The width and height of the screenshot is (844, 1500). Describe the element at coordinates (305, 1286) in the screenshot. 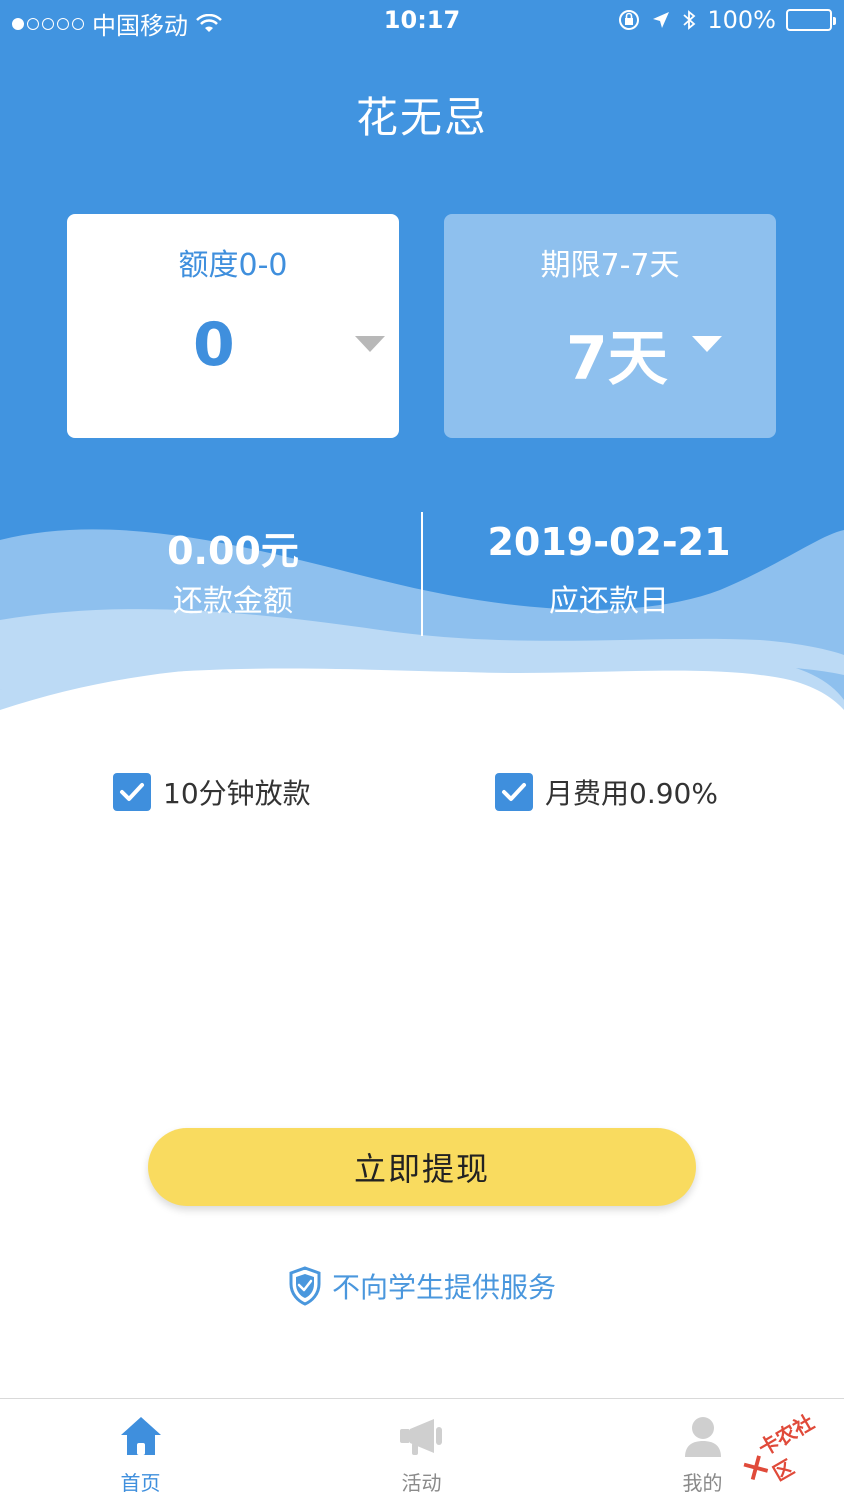

I see `shield-check-icon` at that location.